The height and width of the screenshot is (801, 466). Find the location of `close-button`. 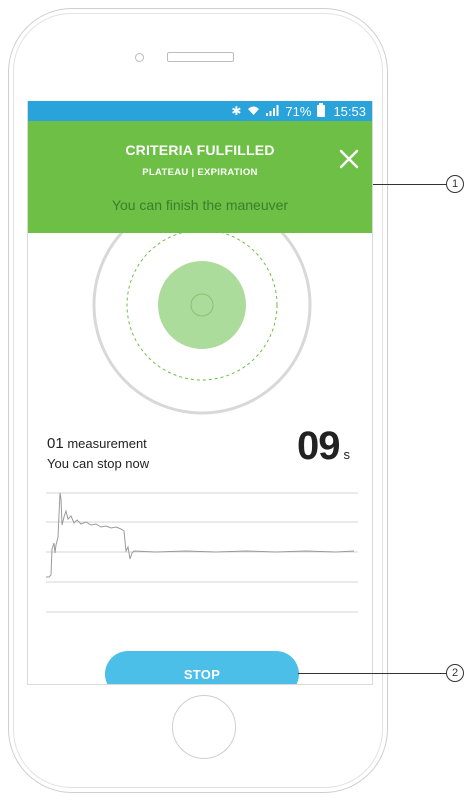

close-button is located at coordinates (349, 159).